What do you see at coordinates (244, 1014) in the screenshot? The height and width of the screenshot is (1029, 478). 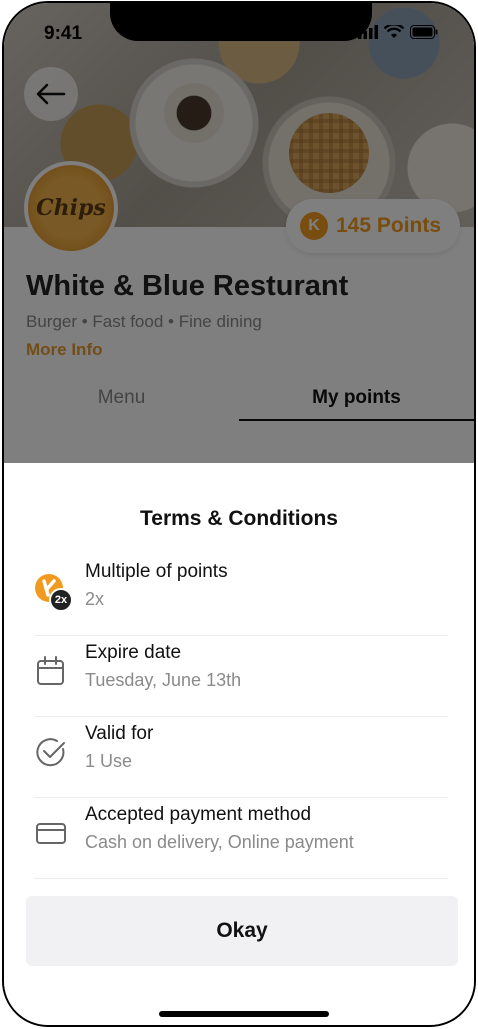 I see `home-indicator` at bounding box center [244, 1014].